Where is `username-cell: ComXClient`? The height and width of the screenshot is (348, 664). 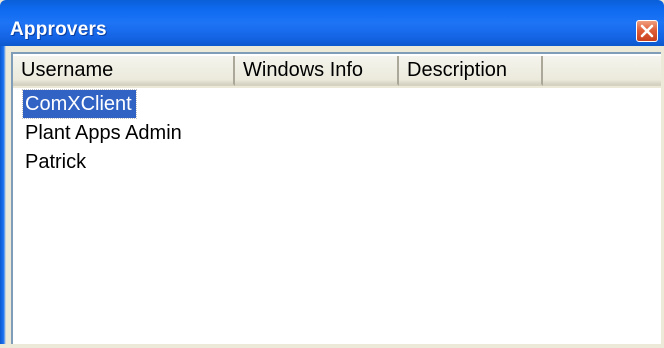 username-cell: ComXClient is located at coordinates (79, 104).